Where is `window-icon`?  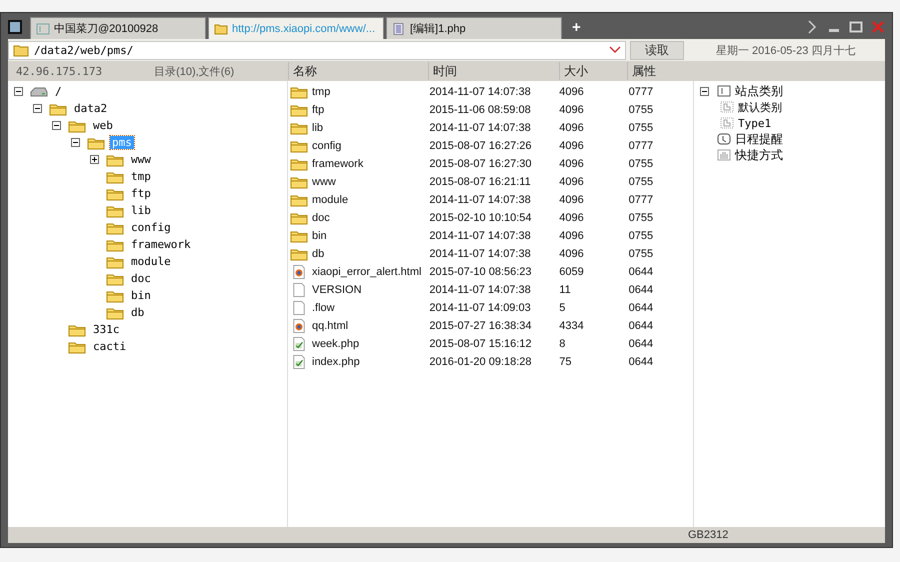 window-icon is located at coordinates (43, 28).